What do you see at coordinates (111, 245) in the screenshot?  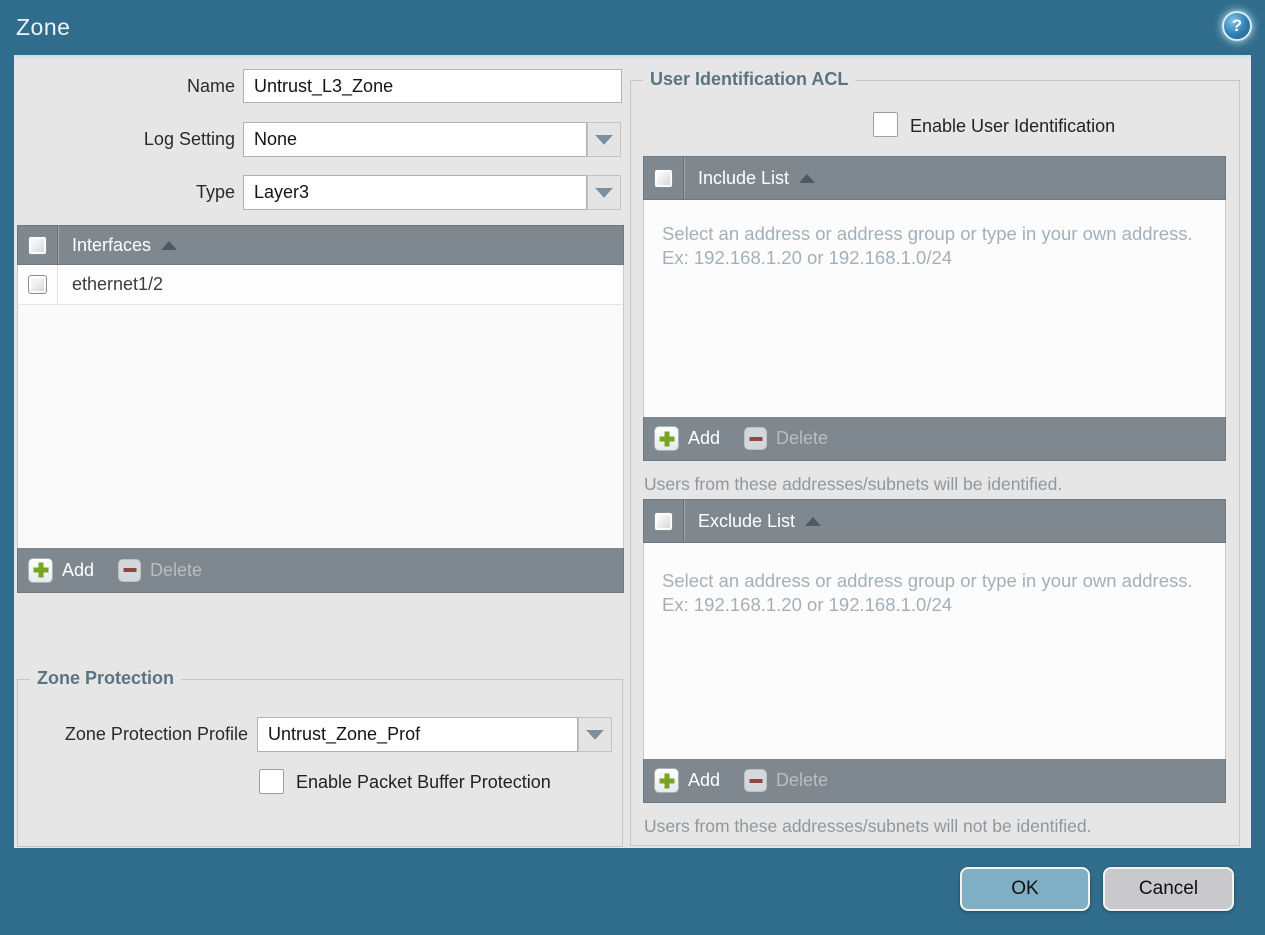 I see `interfaces-column-header: Interfaces` at bounding box center [111, 245].